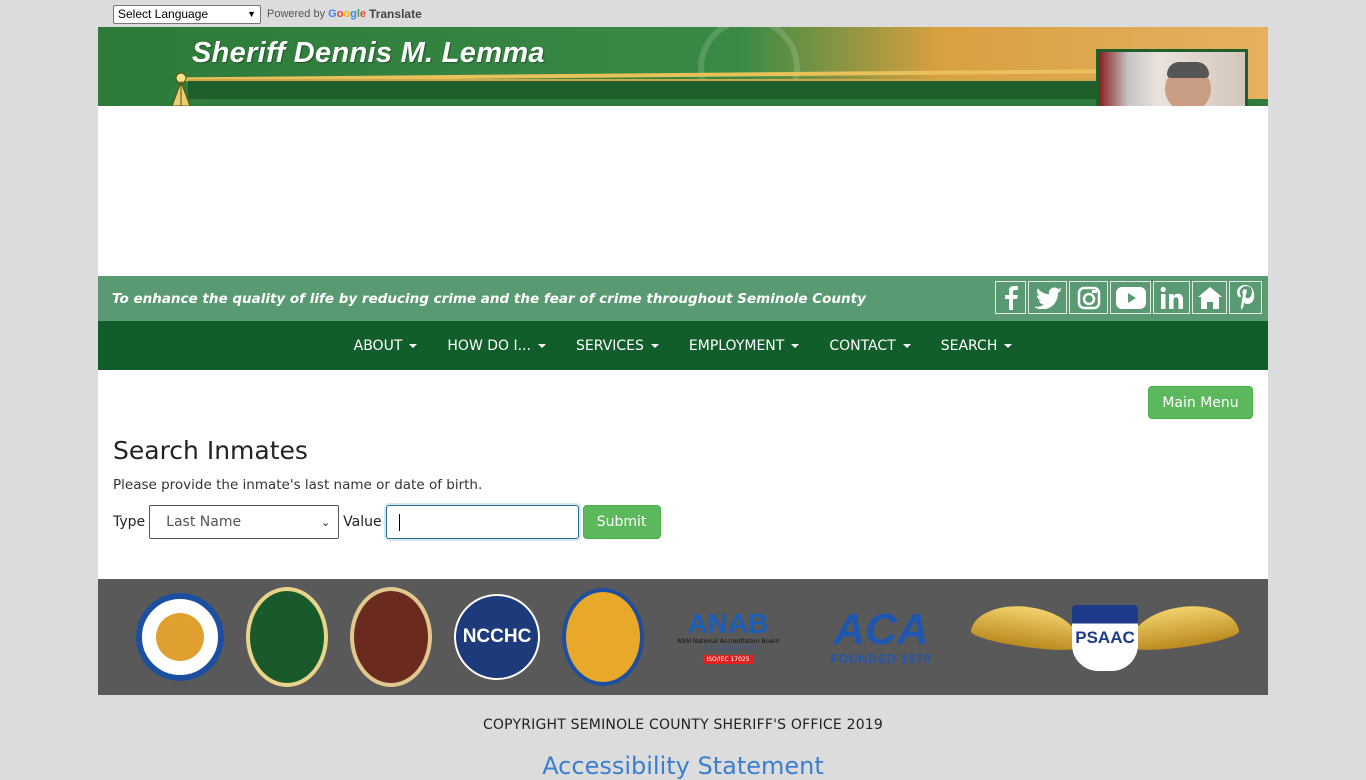 This screenshot has height=780, width=1366. What do you see at coordinates (129, 522) in the screenshot?
I see `type-label: Type` at bounding box center [129, 522].